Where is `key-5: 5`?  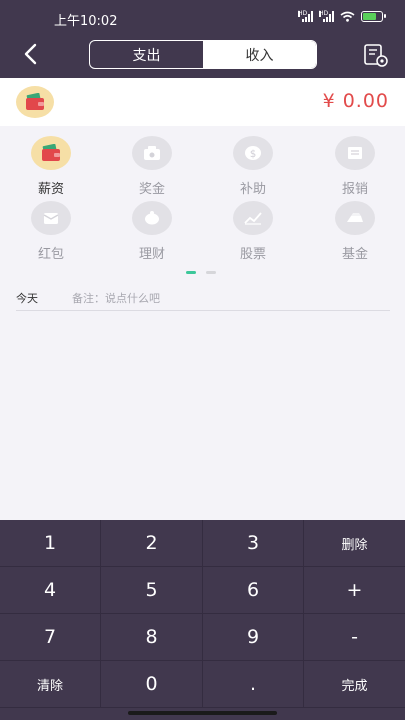 key-5: 5 is located at coordinates (152, 590).